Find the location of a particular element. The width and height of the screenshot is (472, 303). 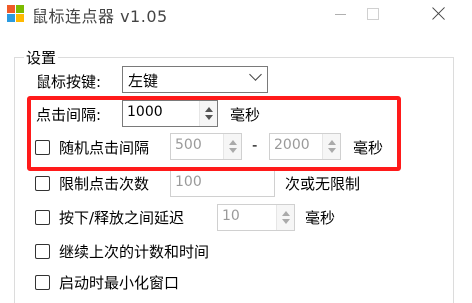

mouse-button-value: 左键 is located at coordinates (143, 81).